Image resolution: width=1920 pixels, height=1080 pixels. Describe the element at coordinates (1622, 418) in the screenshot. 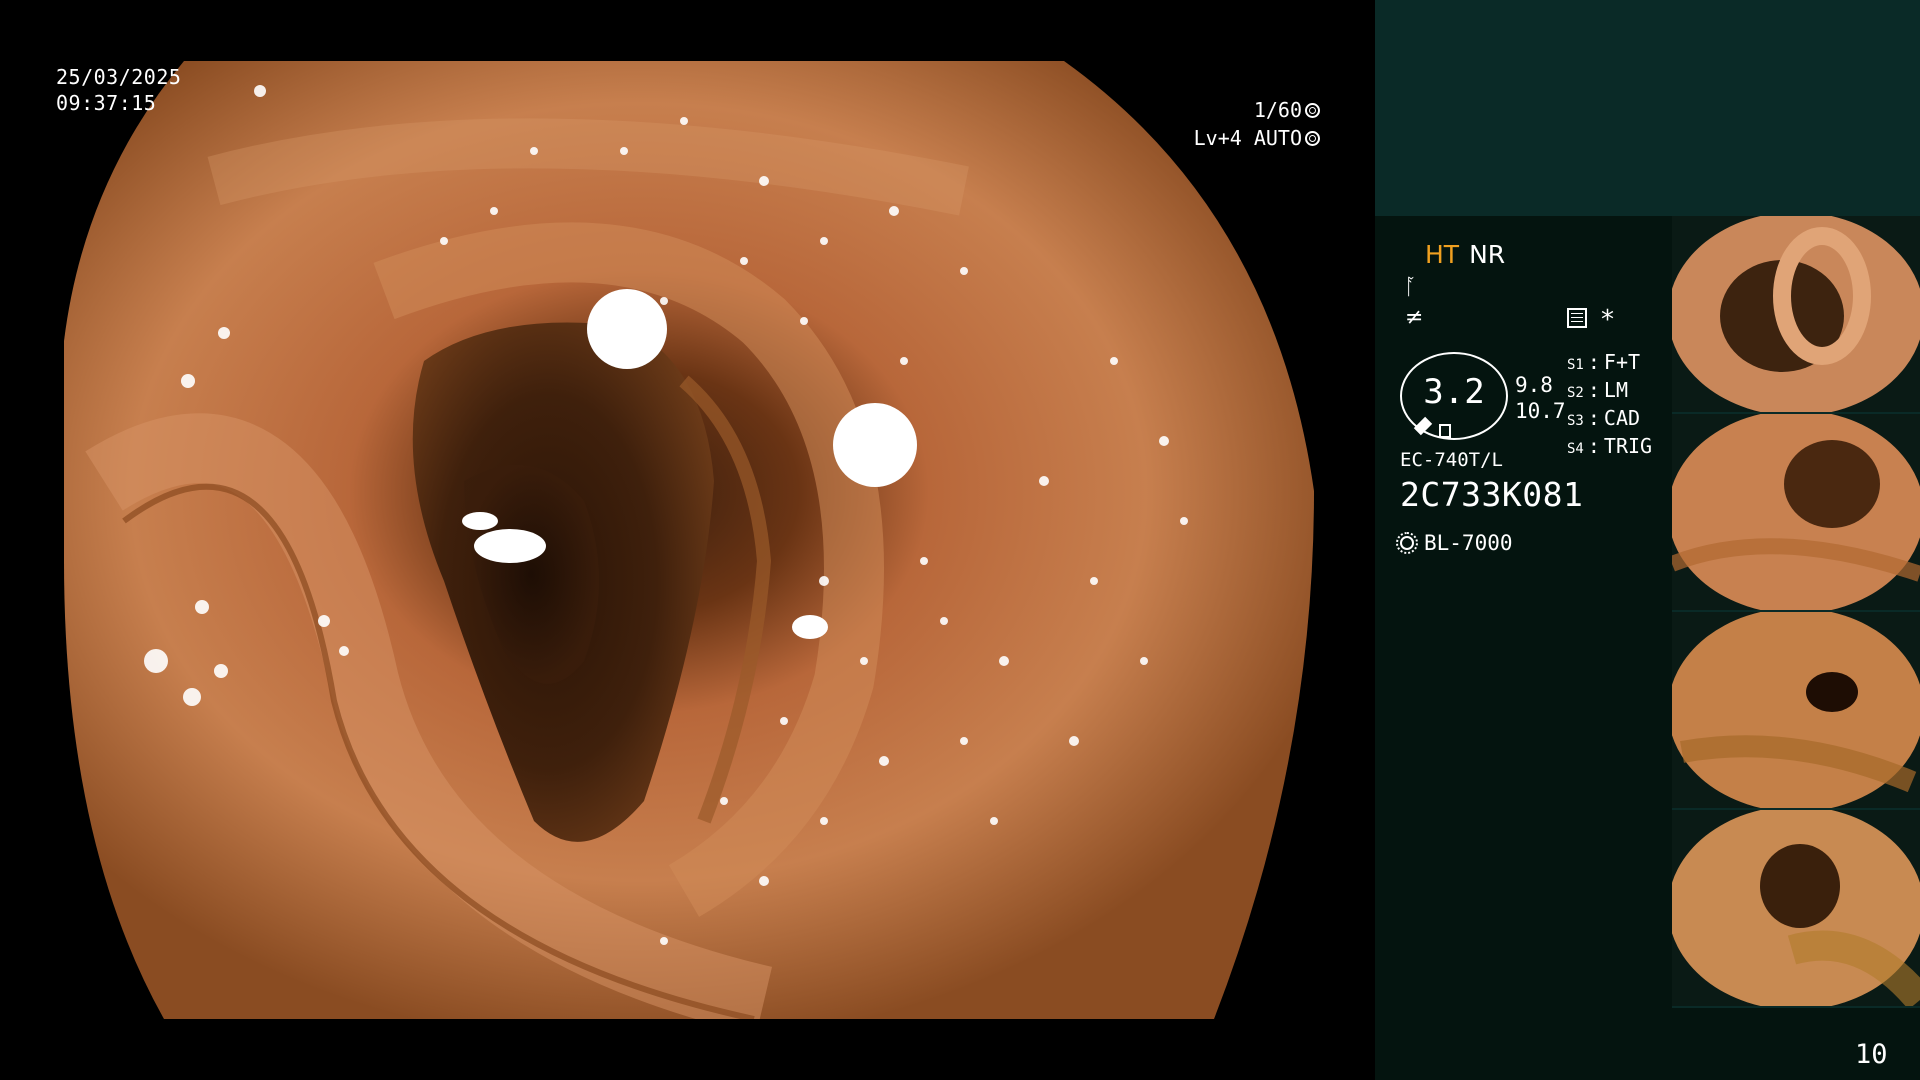

I see `switch-value: CAD` at that location.